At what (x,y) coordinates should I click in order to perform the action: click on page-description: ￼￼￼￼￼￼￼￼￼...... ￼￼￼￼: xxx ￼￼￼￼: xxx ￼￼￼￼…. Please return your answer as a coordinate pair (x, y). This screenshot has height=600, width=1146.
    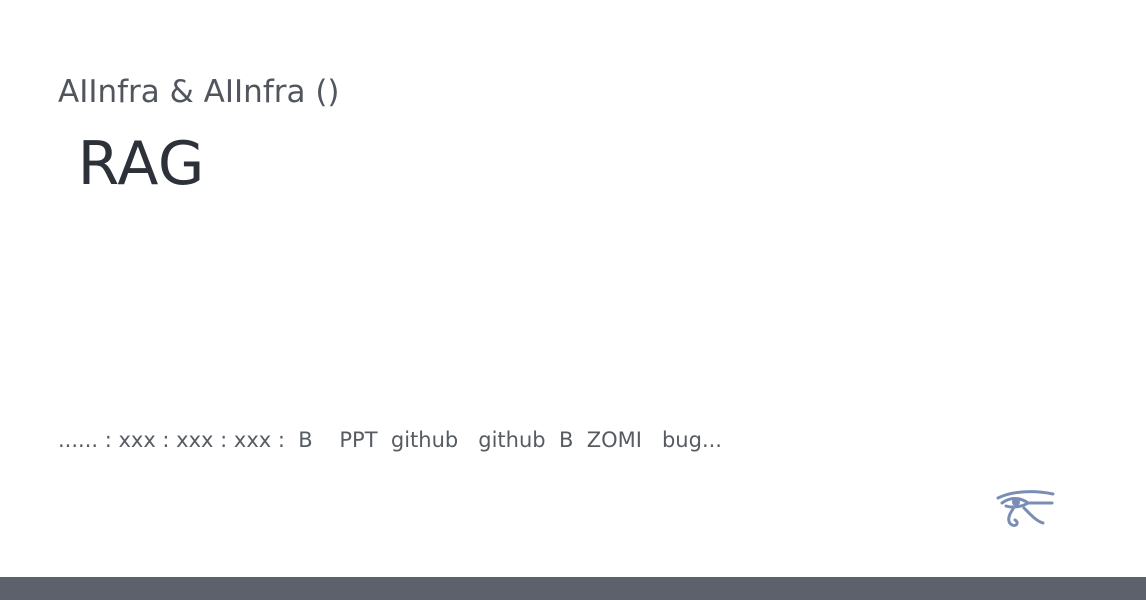
    Looking at the image, I should click on (390, 440).